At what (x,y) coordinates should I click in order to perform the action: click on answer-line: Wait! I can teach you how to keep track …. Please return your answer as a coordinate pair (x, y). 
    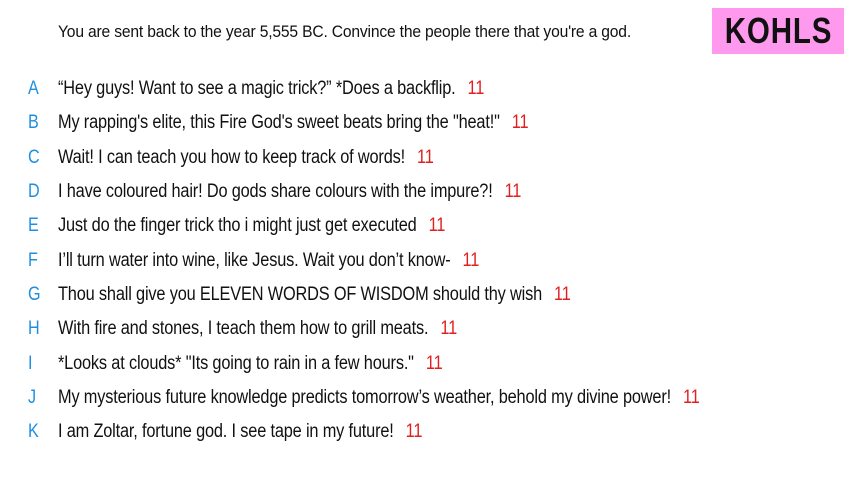
    Looking at the image, I should click on (246, 158).